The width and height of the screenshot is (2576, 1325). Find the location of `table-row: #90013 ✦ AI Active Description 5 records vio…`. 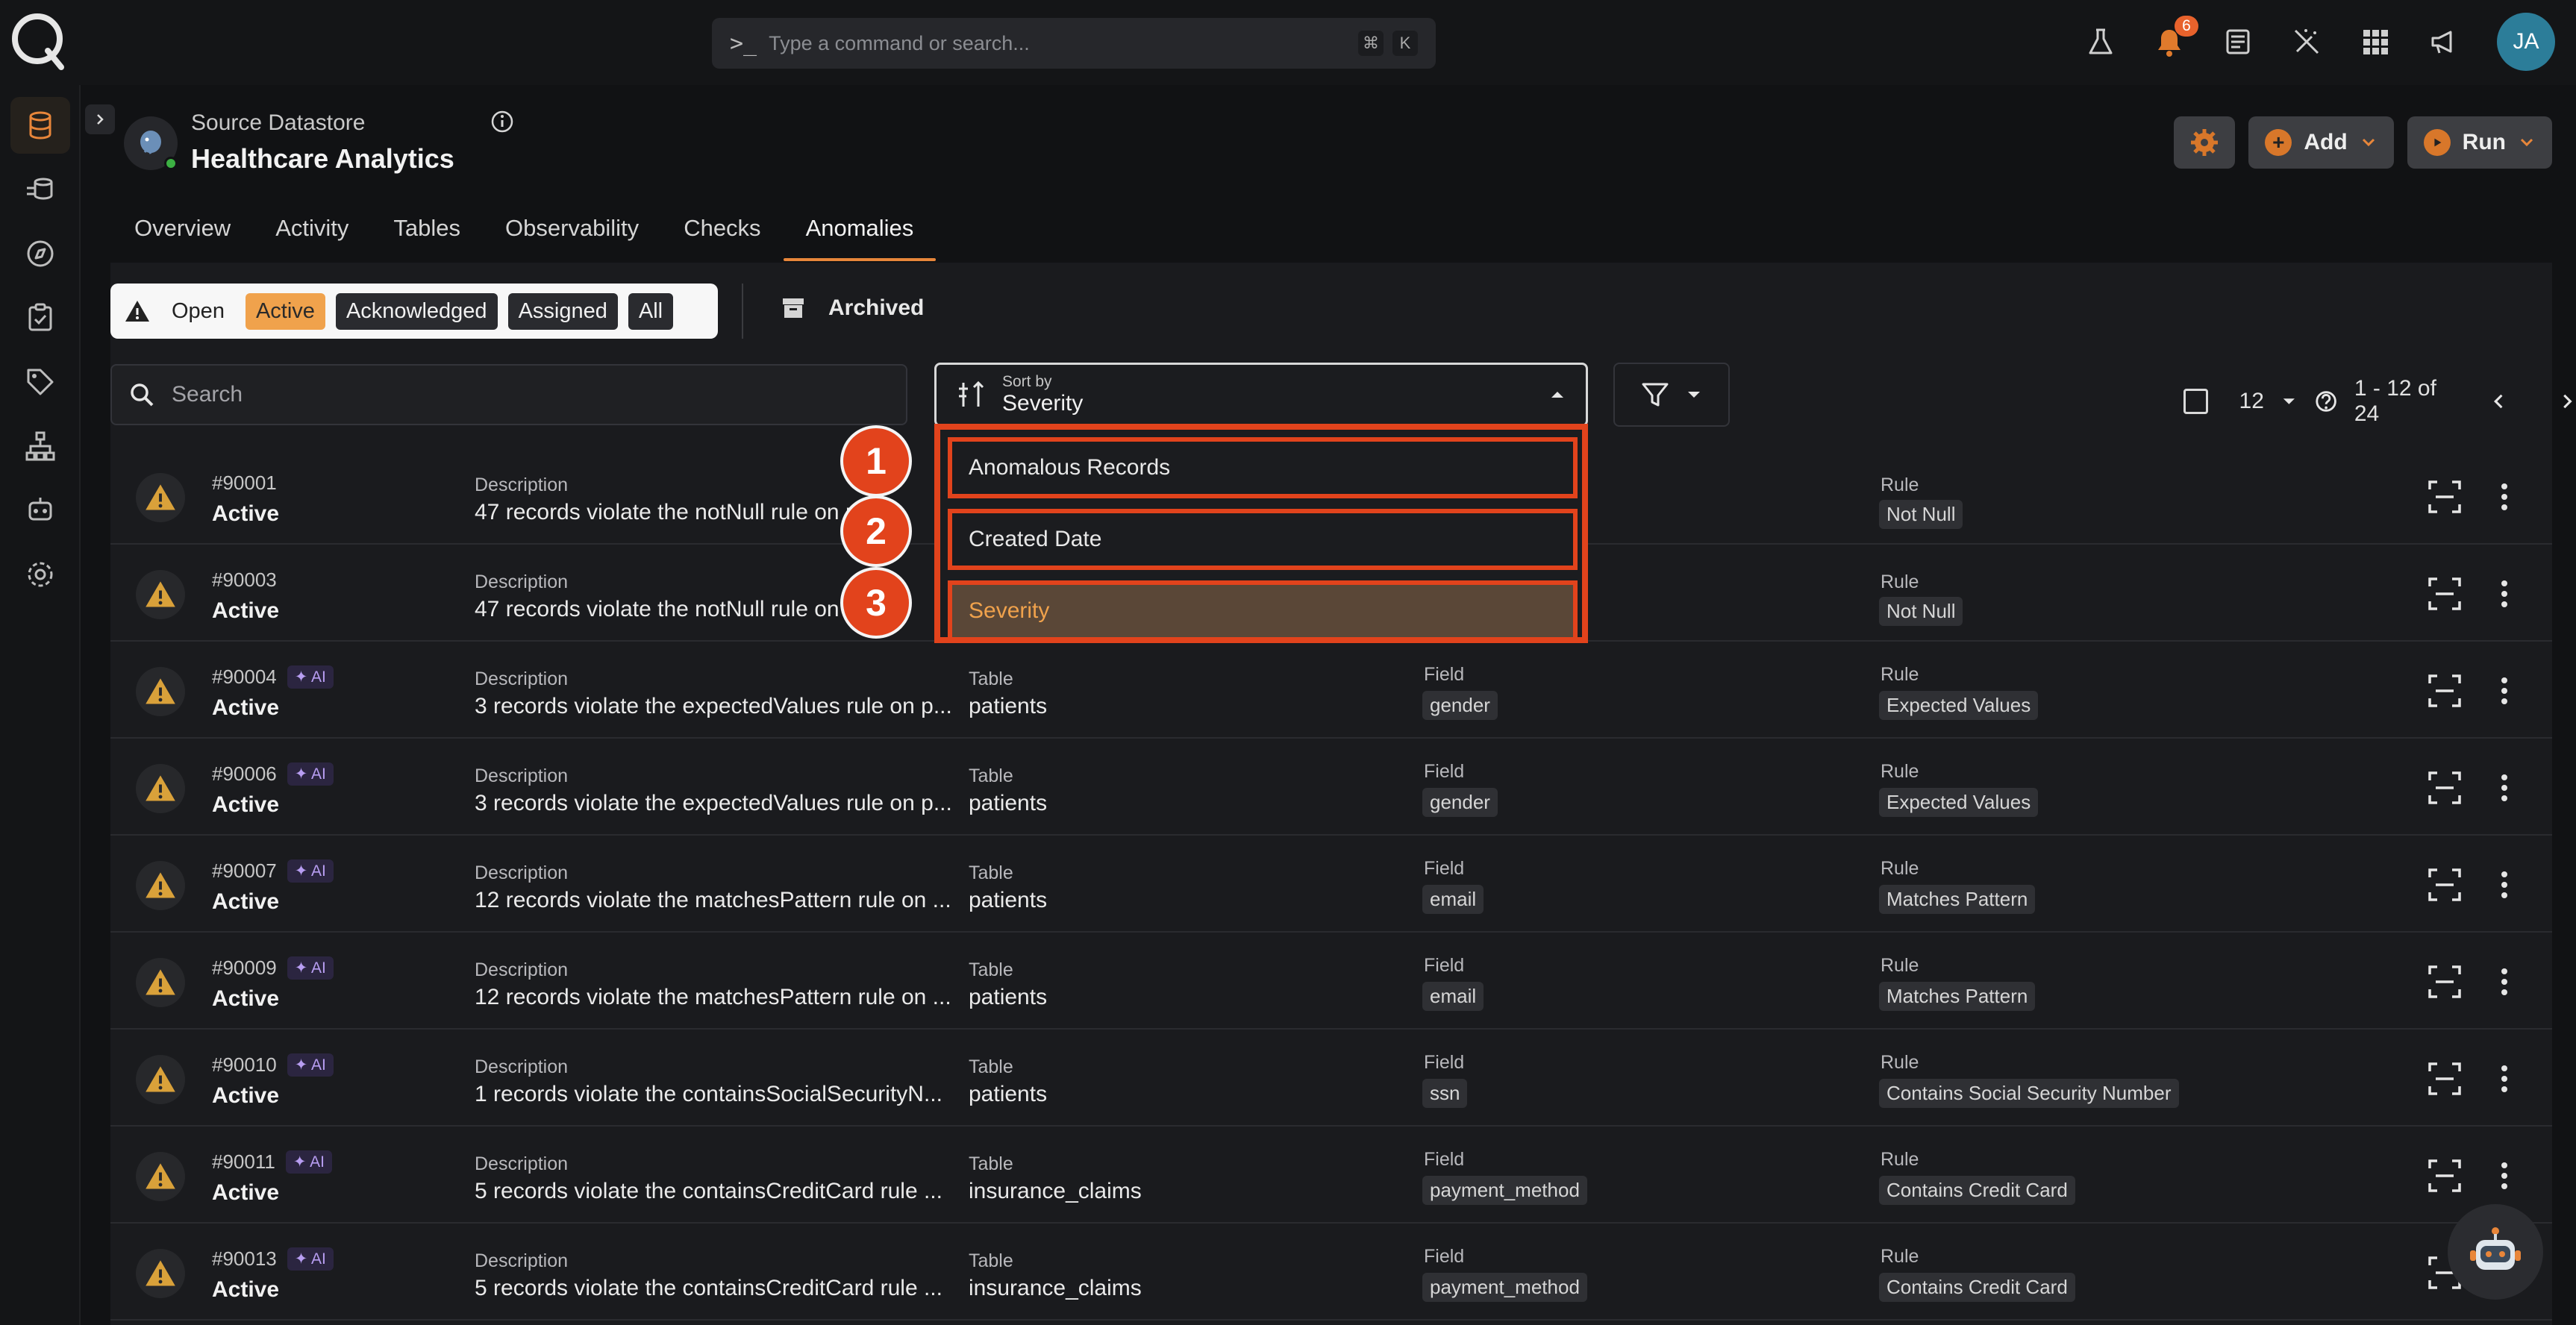

table-row: #90013 ✦ AI Active Description 5 records vio… is located at coordinates (1331, 1273).